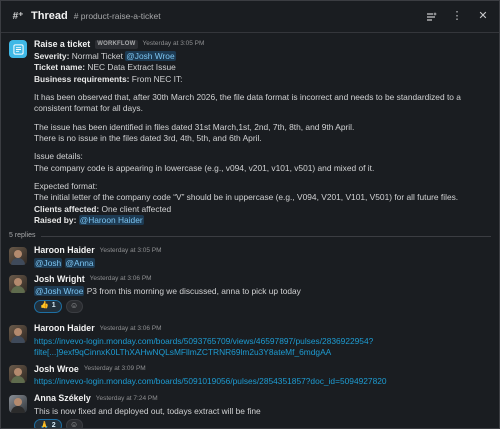 The height and width of the screenshot is (429, 500). What do you see at coordinates (48, 262) in the screenshot?
I see `mention: @Josh` at bounding box center [48, 262].